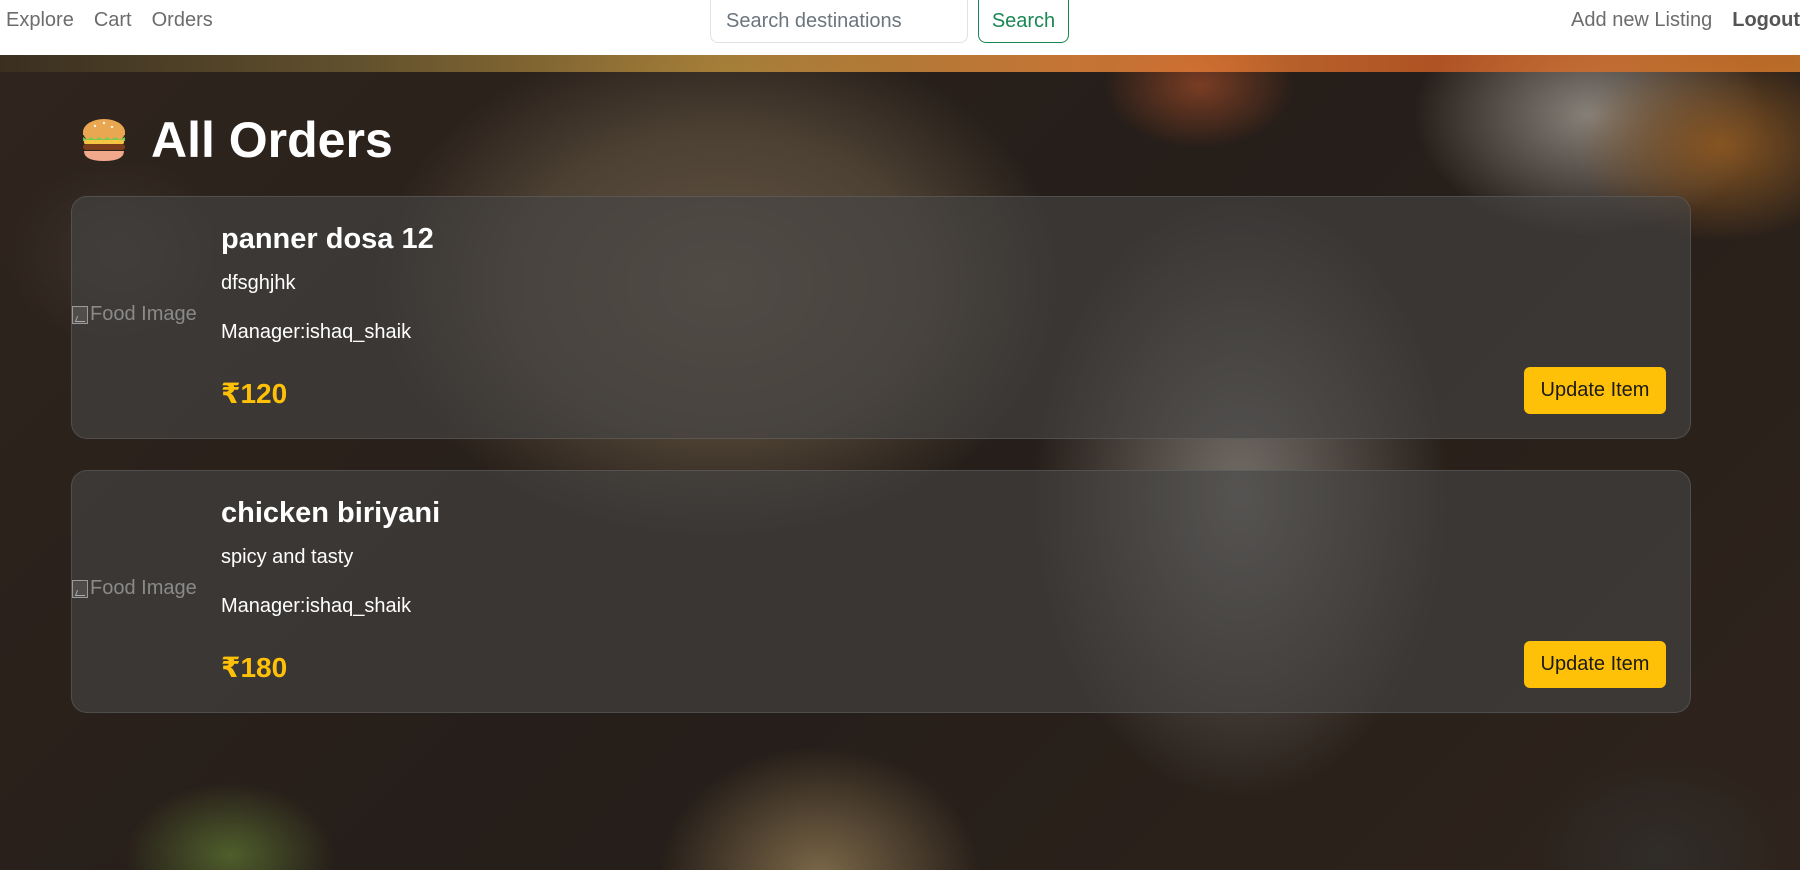 This screenshot has height=870, width=1800. What do you see at coordinates (40, 20) in the screenshot?
I see `nav-explore-link: Explore` at bounding box center [40, 20].